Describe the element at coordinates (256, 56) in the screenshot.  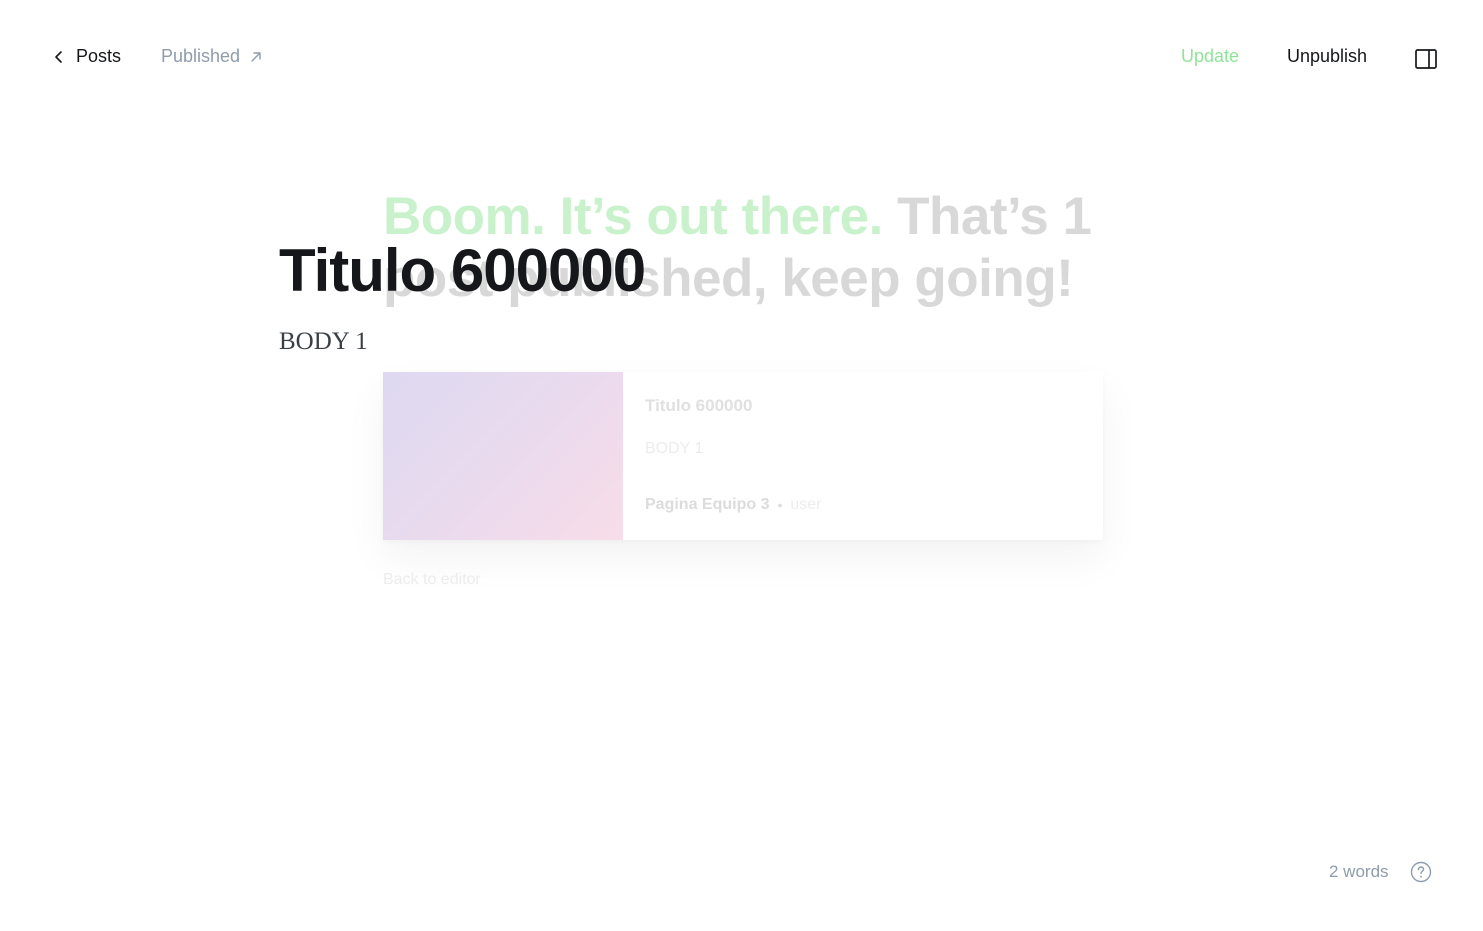
I see `arrow-up-right-icon` at that location.